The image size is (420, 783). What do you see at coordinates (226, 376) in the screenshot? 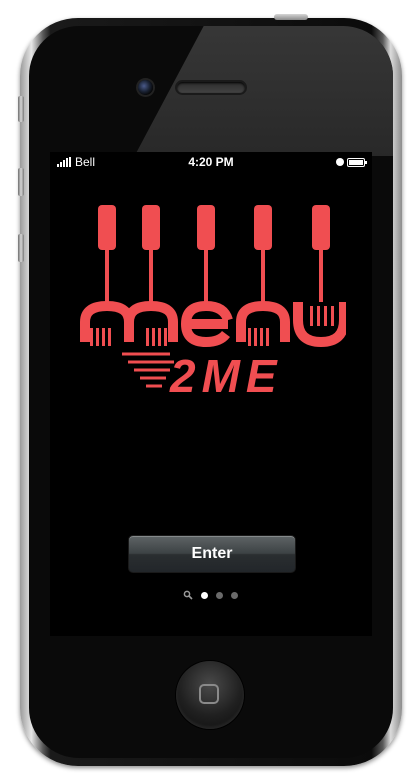
I see `logo-tagline: 2ME` at bounding box center [226, 376].